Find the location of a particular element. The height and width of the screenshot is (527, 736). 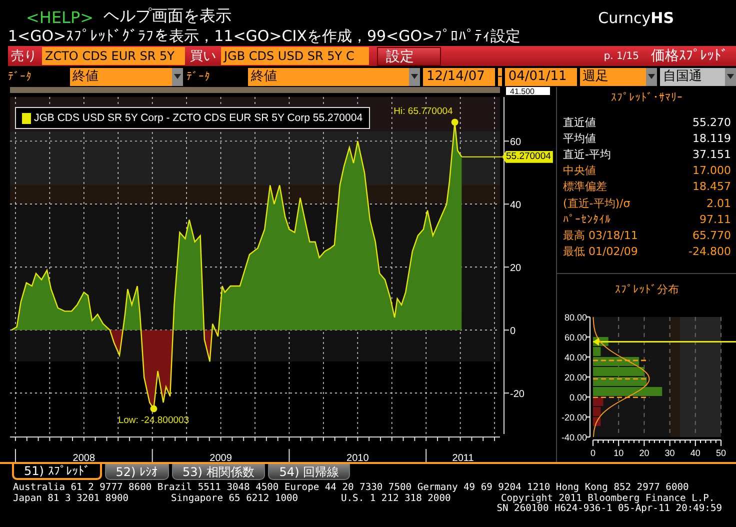

extreme-label: Low: -24.800003 is located at coordinates (154, 420).